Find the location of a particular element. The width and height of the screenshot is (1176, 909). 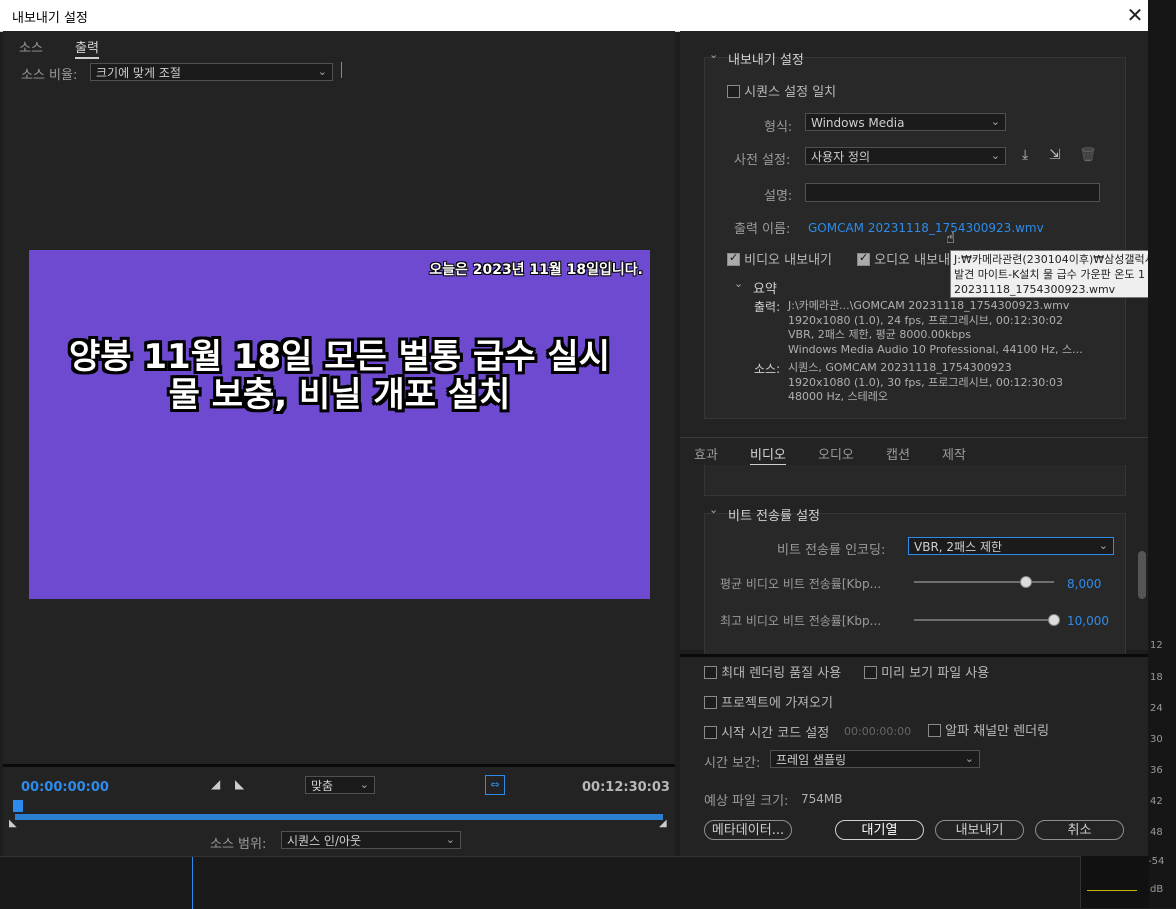

tooltip-line: 발견 마이트-K설치 물 급수 가운판 온도 1 is located at coordinates (1049, 274).